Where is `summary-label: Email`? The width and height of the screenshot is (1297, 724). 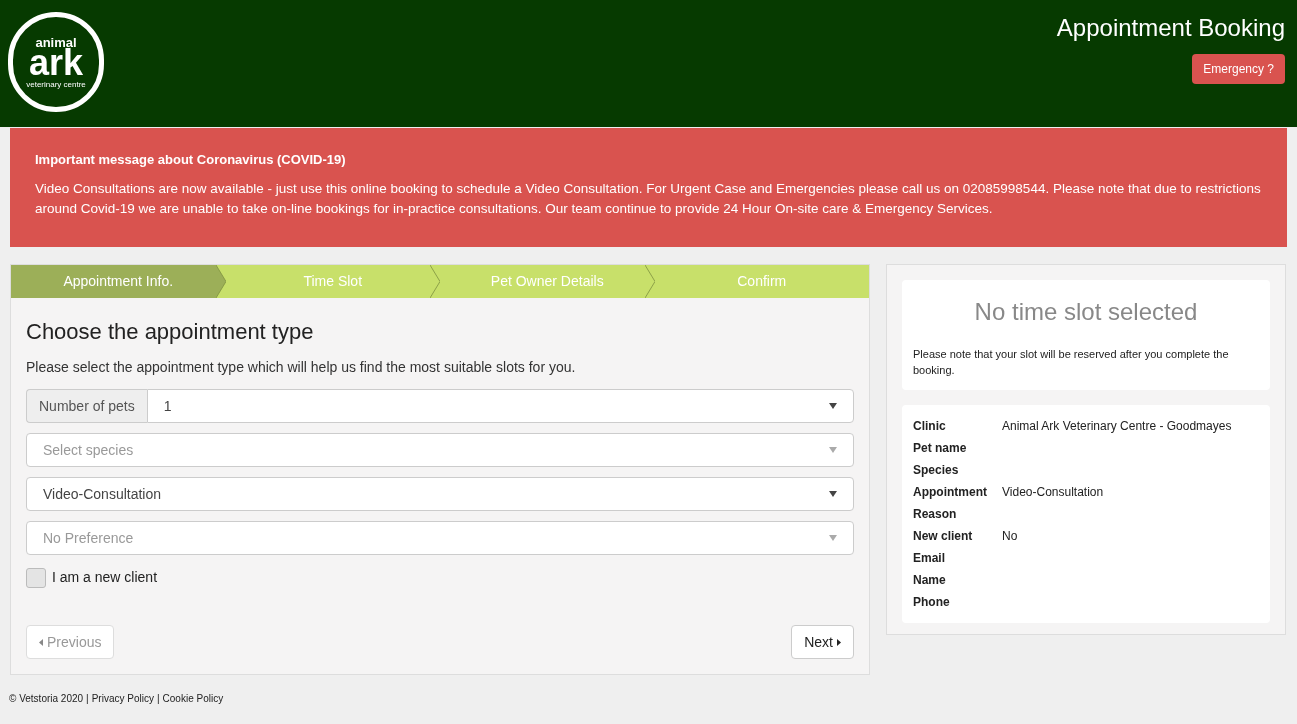 summary-label: Email is located at coordinates (929, 558).